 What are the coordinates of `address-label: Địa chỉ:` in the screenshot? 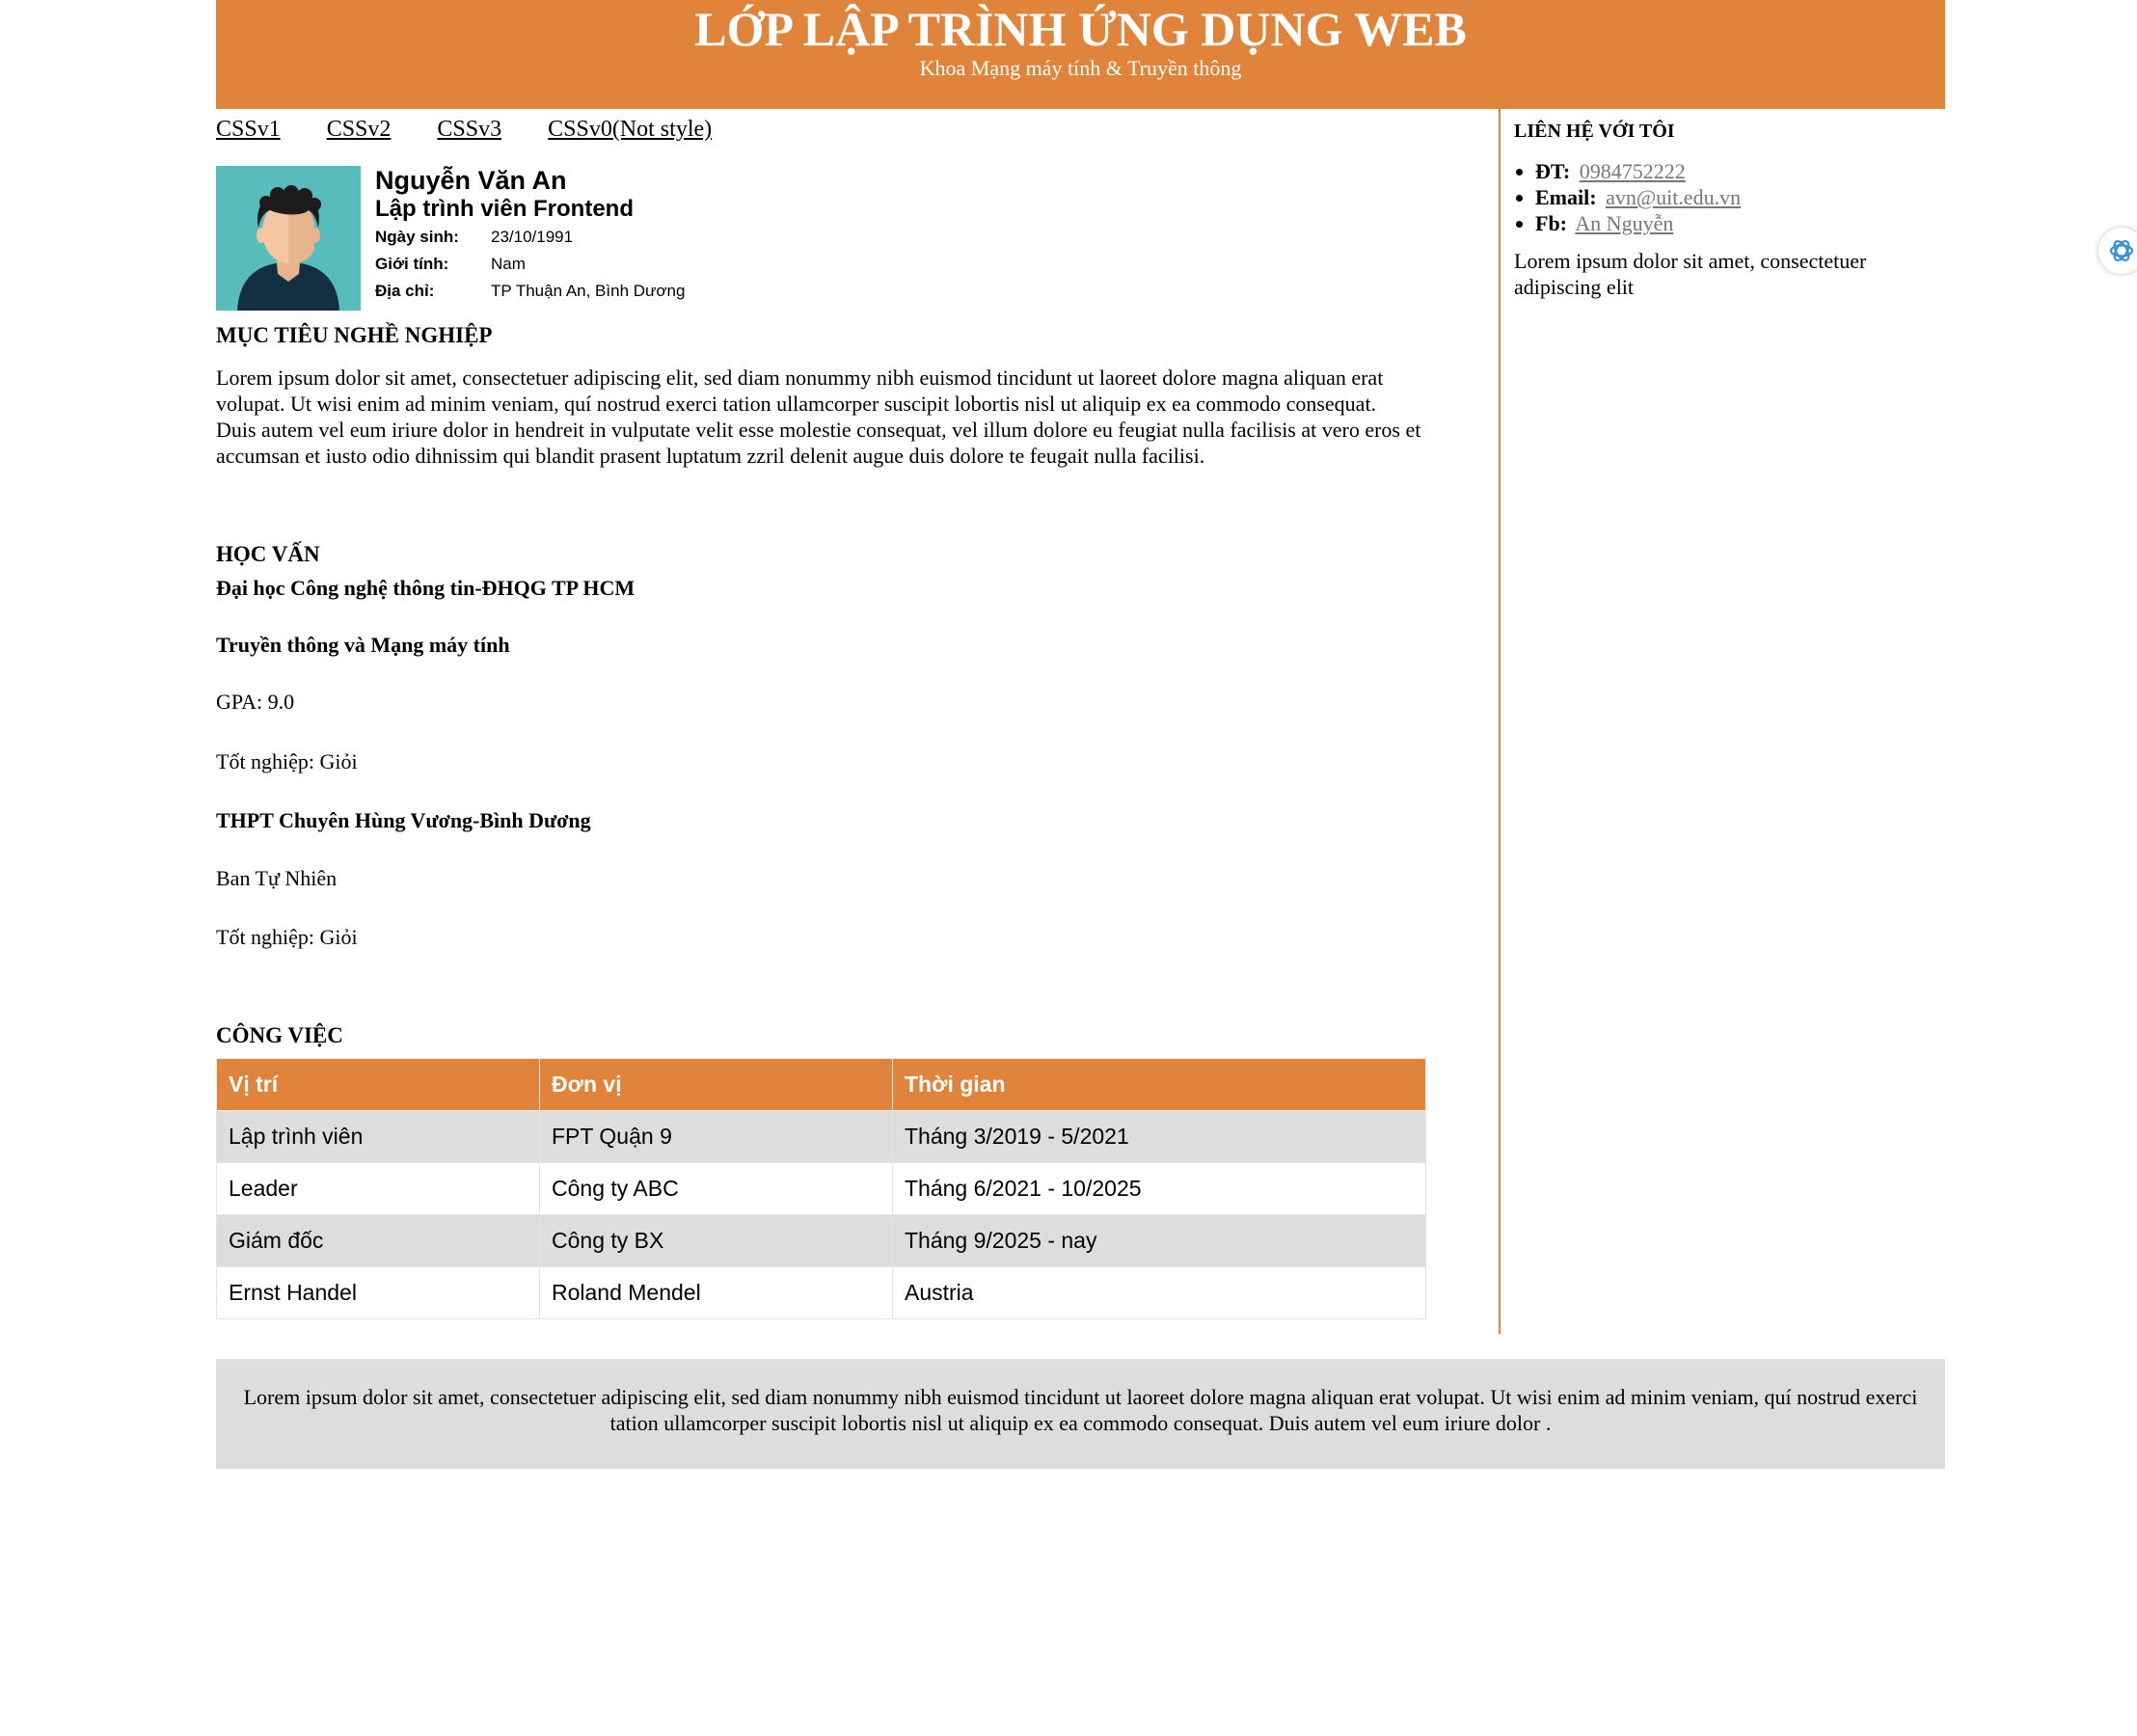 It's located at (405, 291).